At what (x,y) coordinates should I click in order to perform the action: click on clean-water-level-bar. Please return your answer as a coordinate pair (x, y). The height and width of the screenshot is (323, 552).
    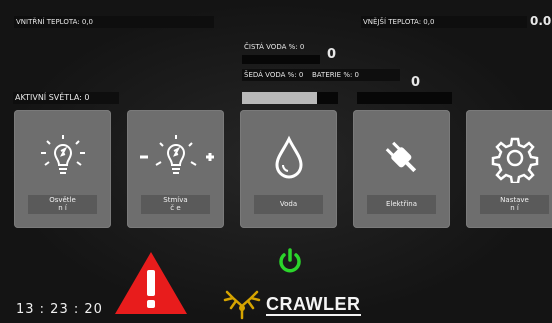
    Looking at the image, I should click on (290, 98).